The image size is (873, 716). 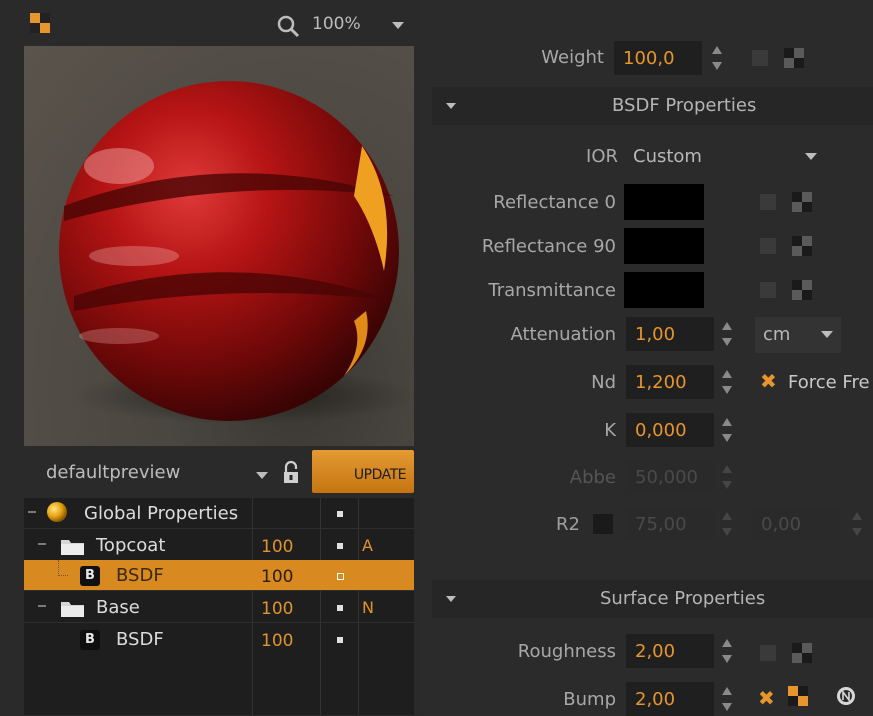 What do you see at coordinates (655, 651) in the screenshot?
I see `roughness-value: 2,00` at bounding box center [655, 651].